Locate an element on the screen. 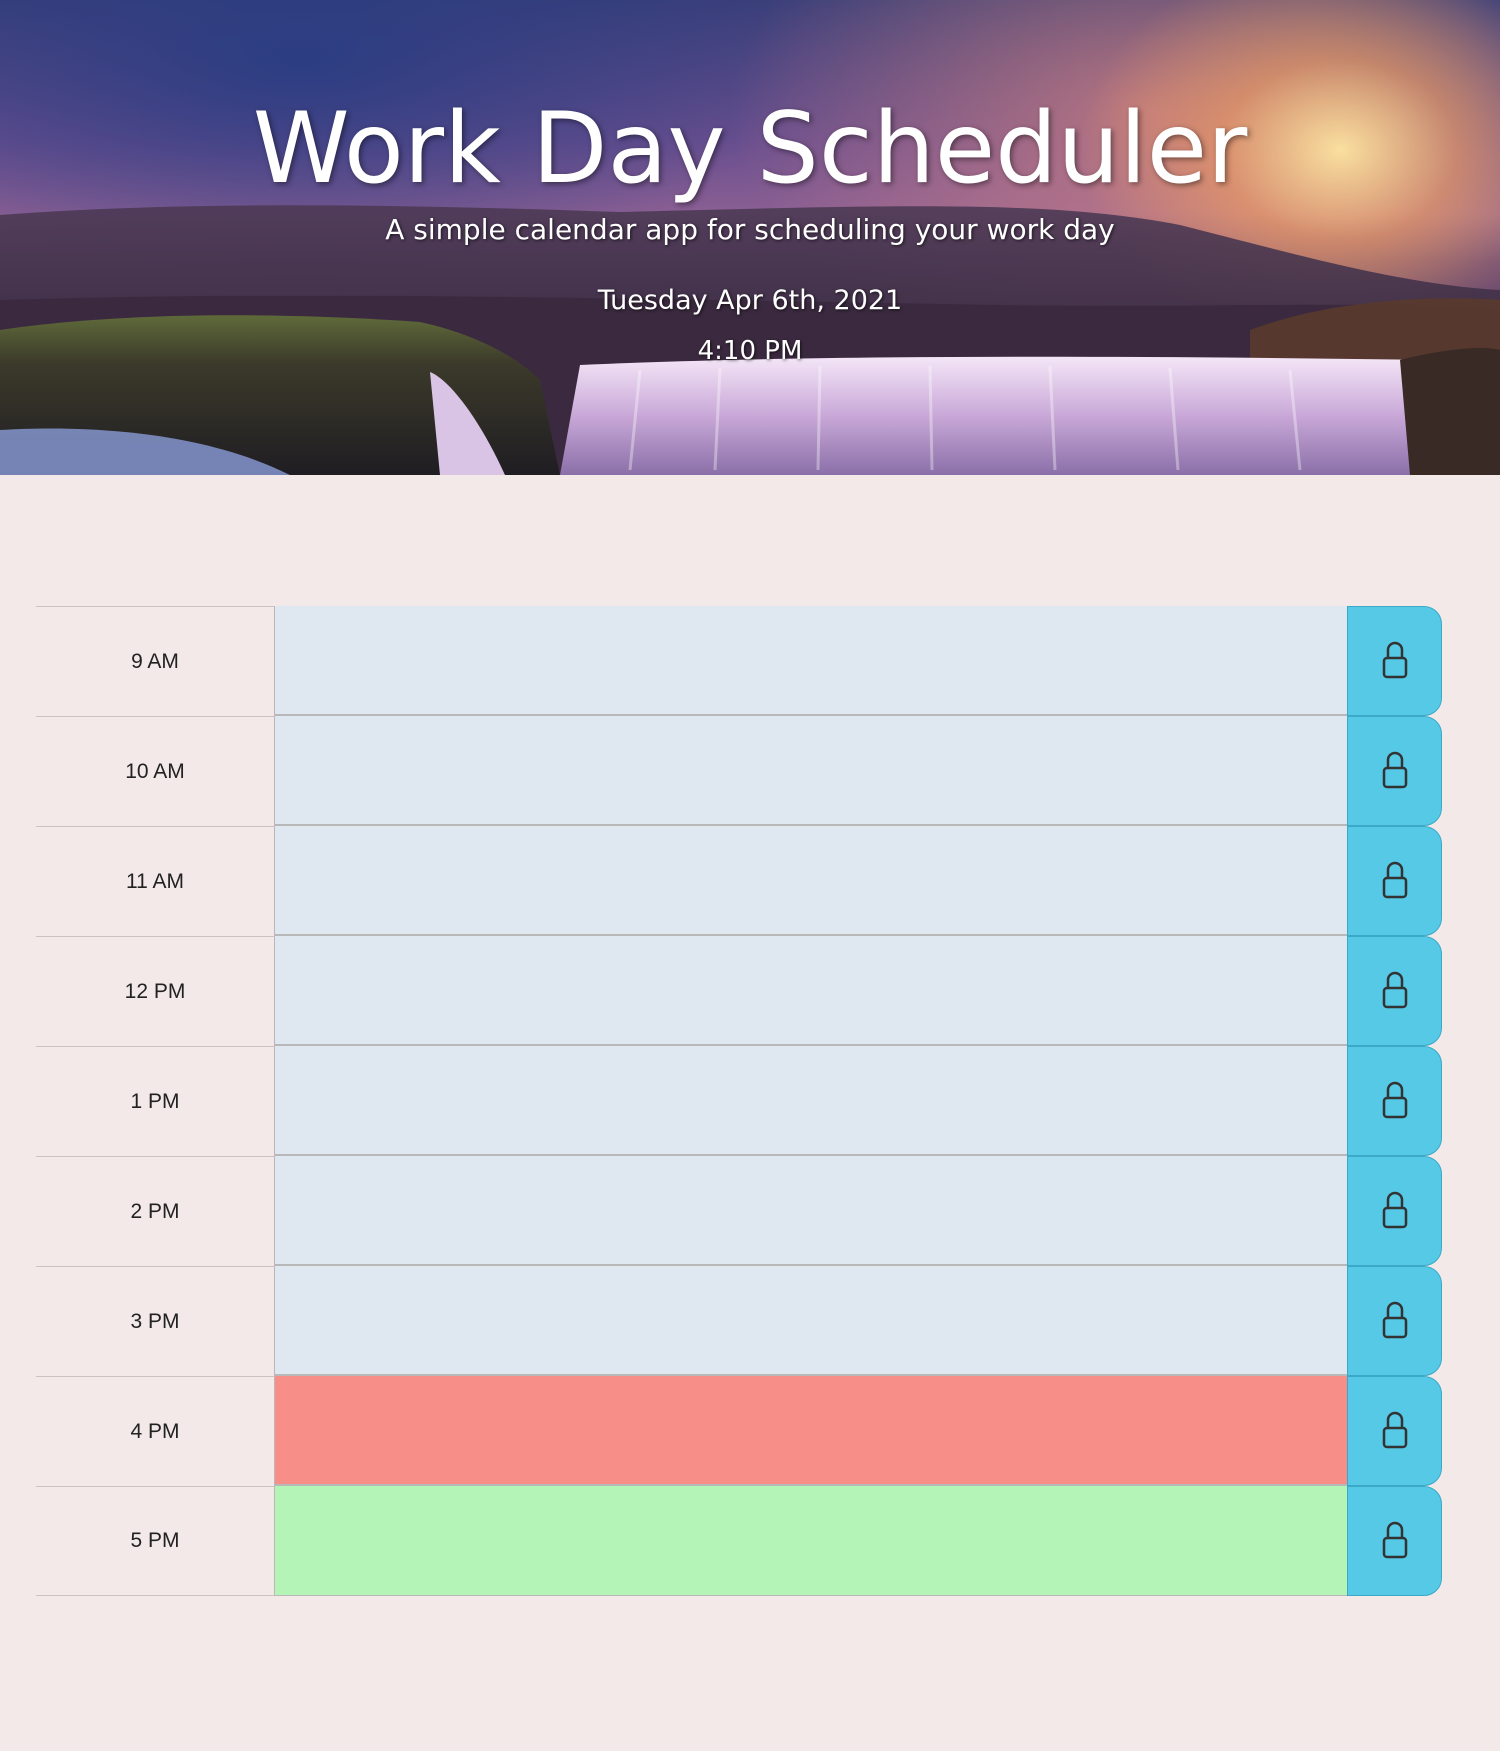  hour-label: 5 PM is located at coordinates (155, 1541).